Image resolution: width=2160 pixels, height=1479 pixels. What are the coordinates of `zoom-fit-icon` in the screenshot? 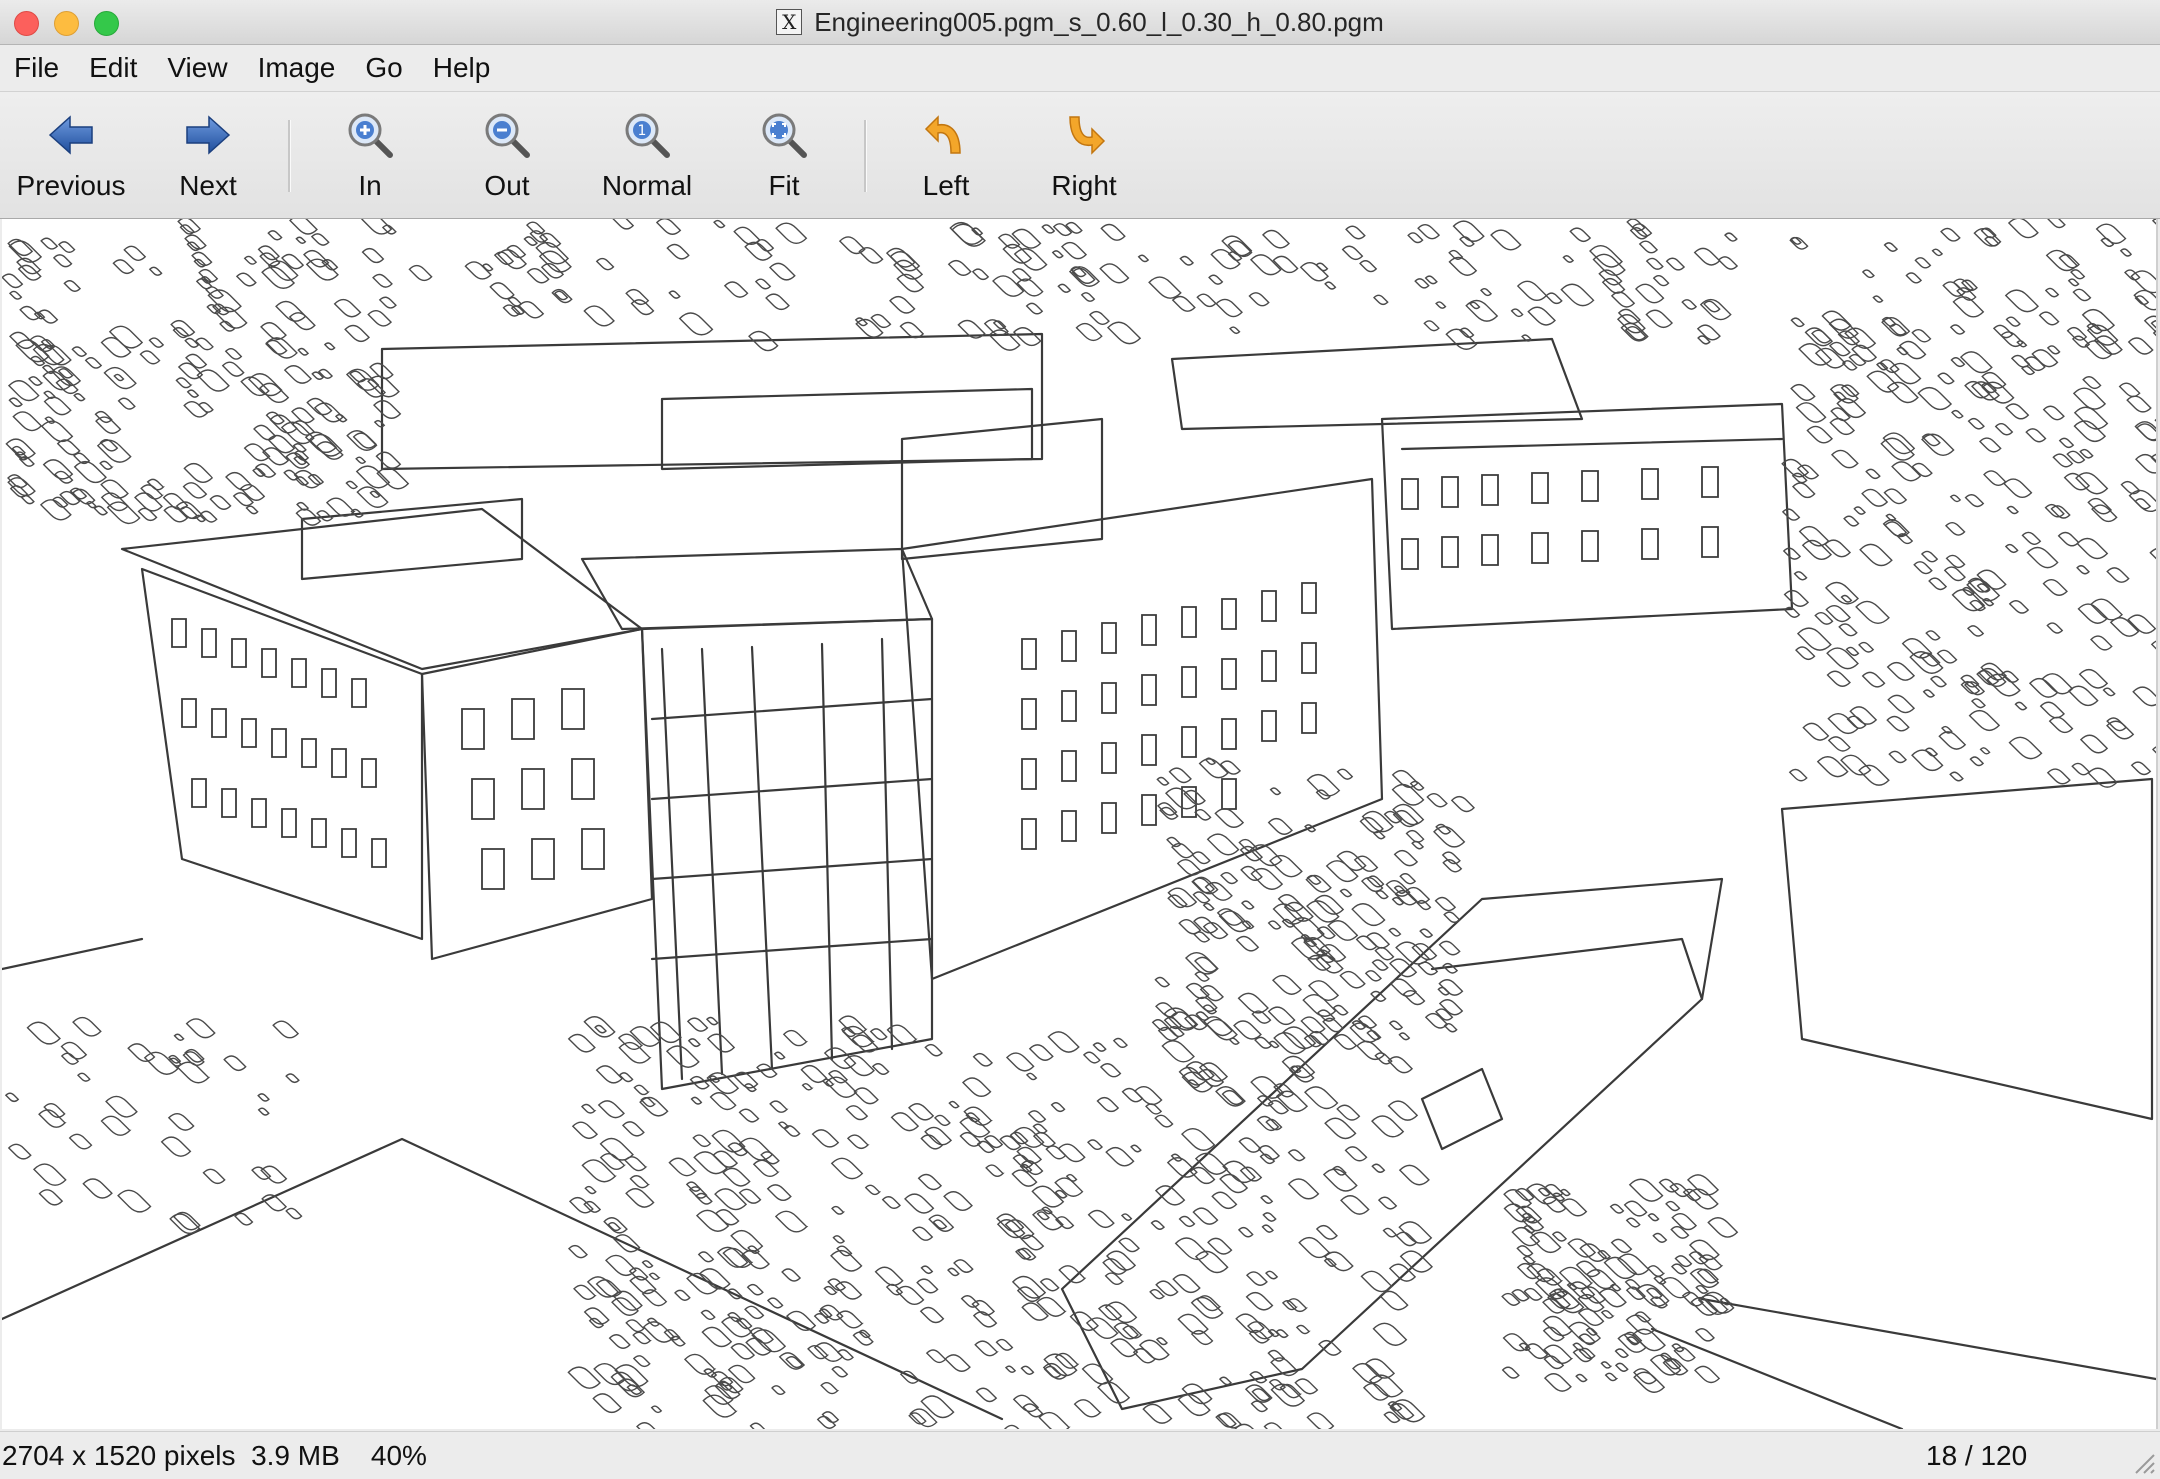 It's located at (784, 135).